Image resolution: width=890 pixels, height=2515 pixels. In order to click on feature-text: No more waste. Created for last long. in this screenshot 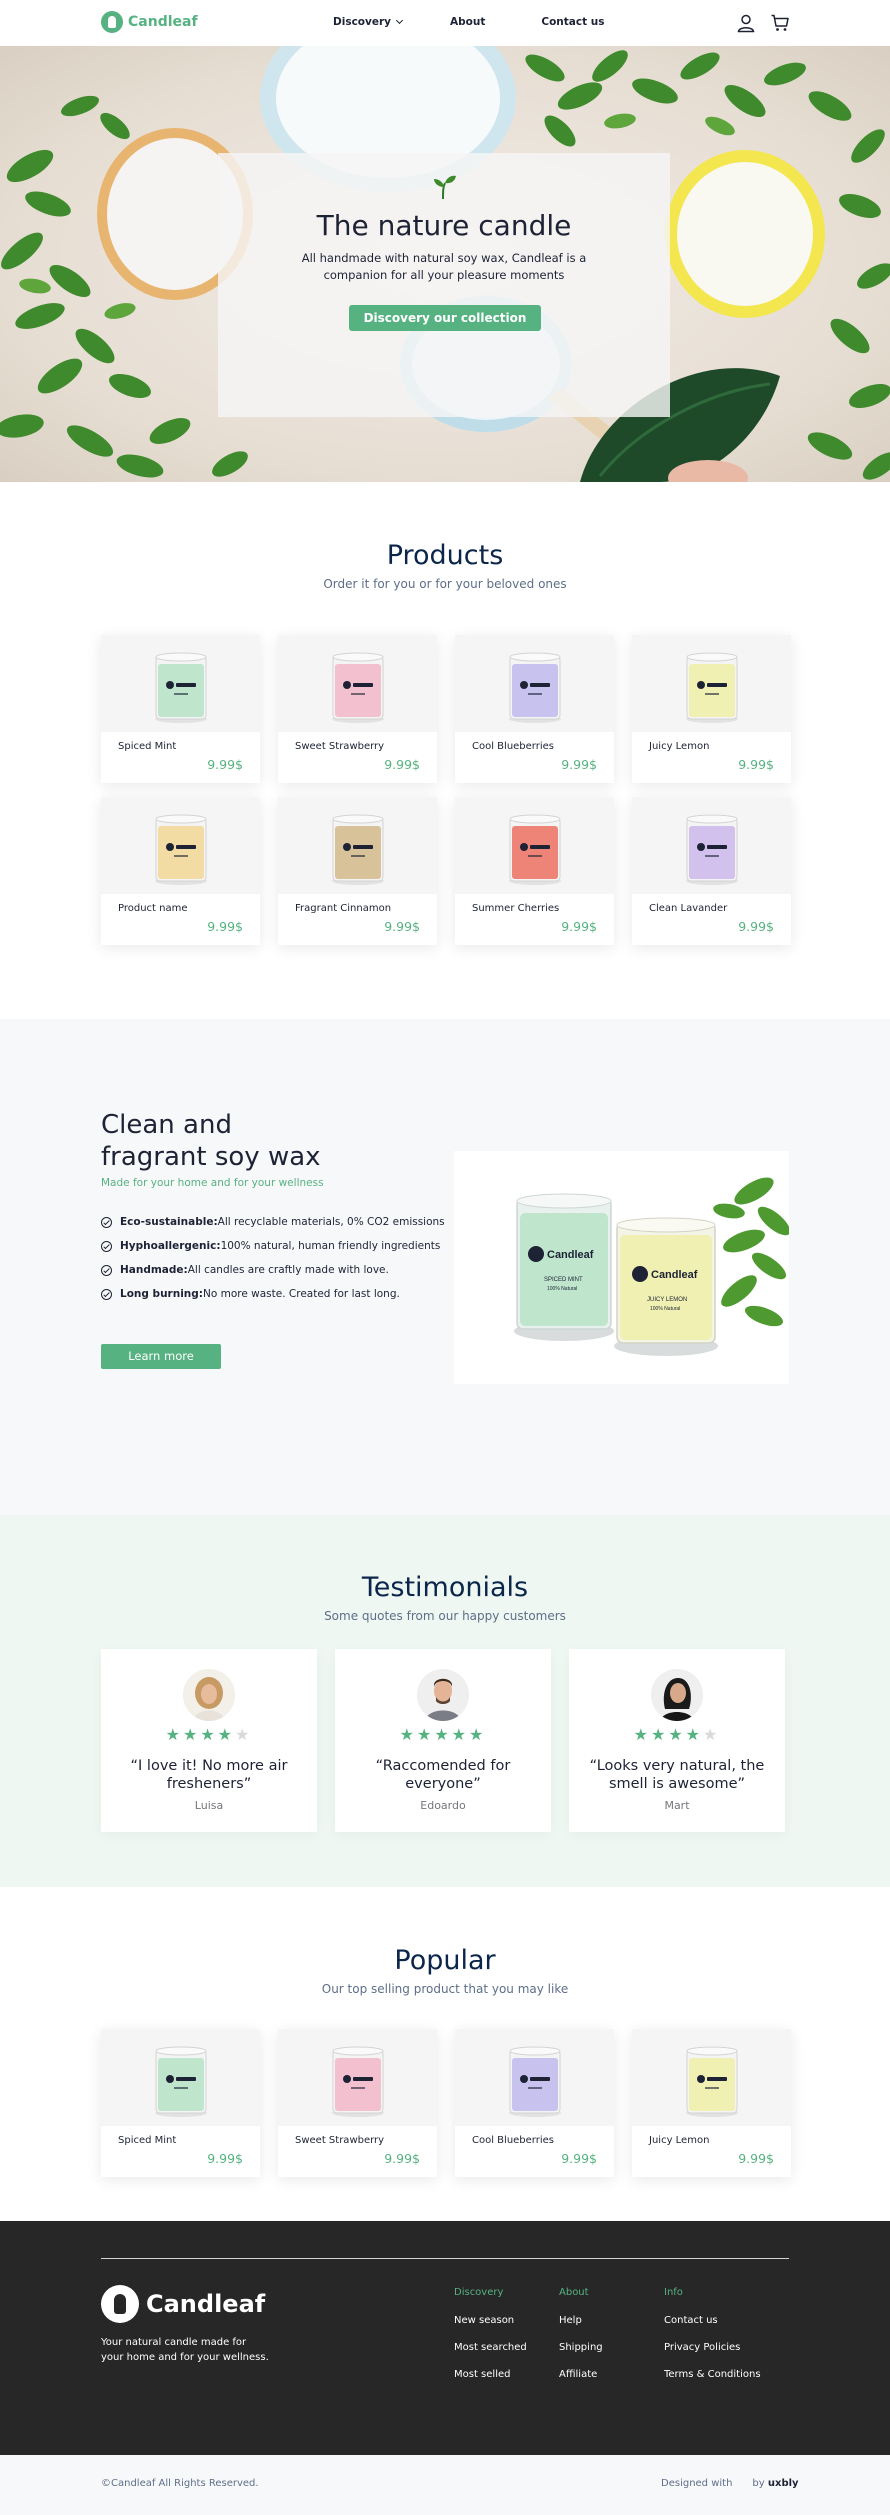, I will do `click(301, 1294)`.